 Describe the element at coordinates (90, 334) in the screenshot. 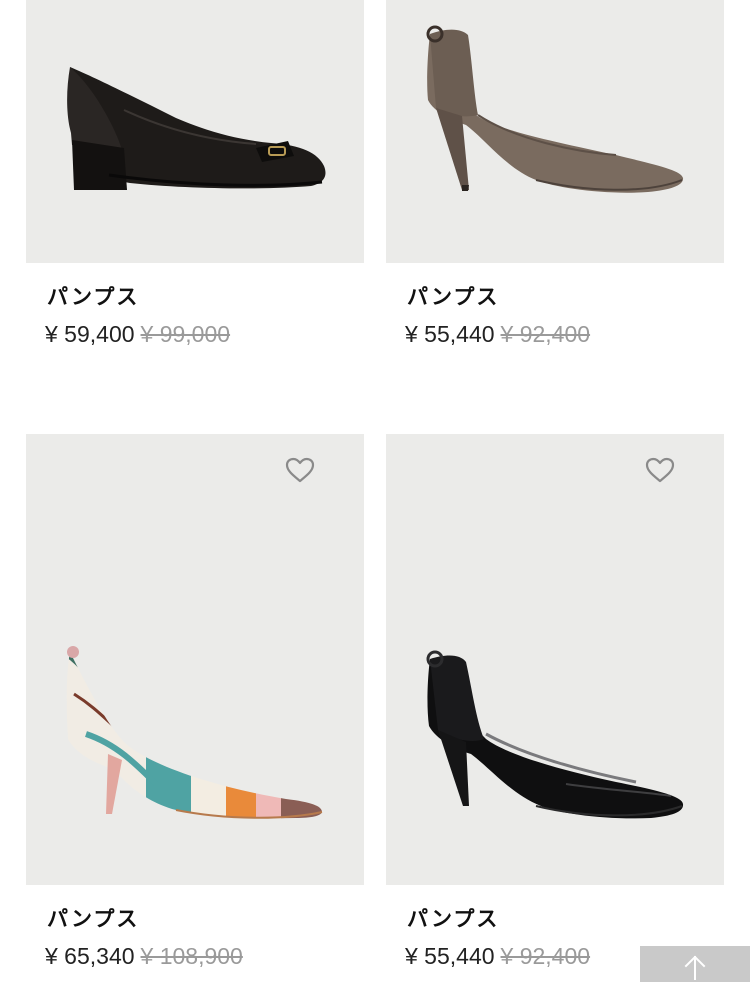

I see `sale-price: ¥ 59,400` at that location.